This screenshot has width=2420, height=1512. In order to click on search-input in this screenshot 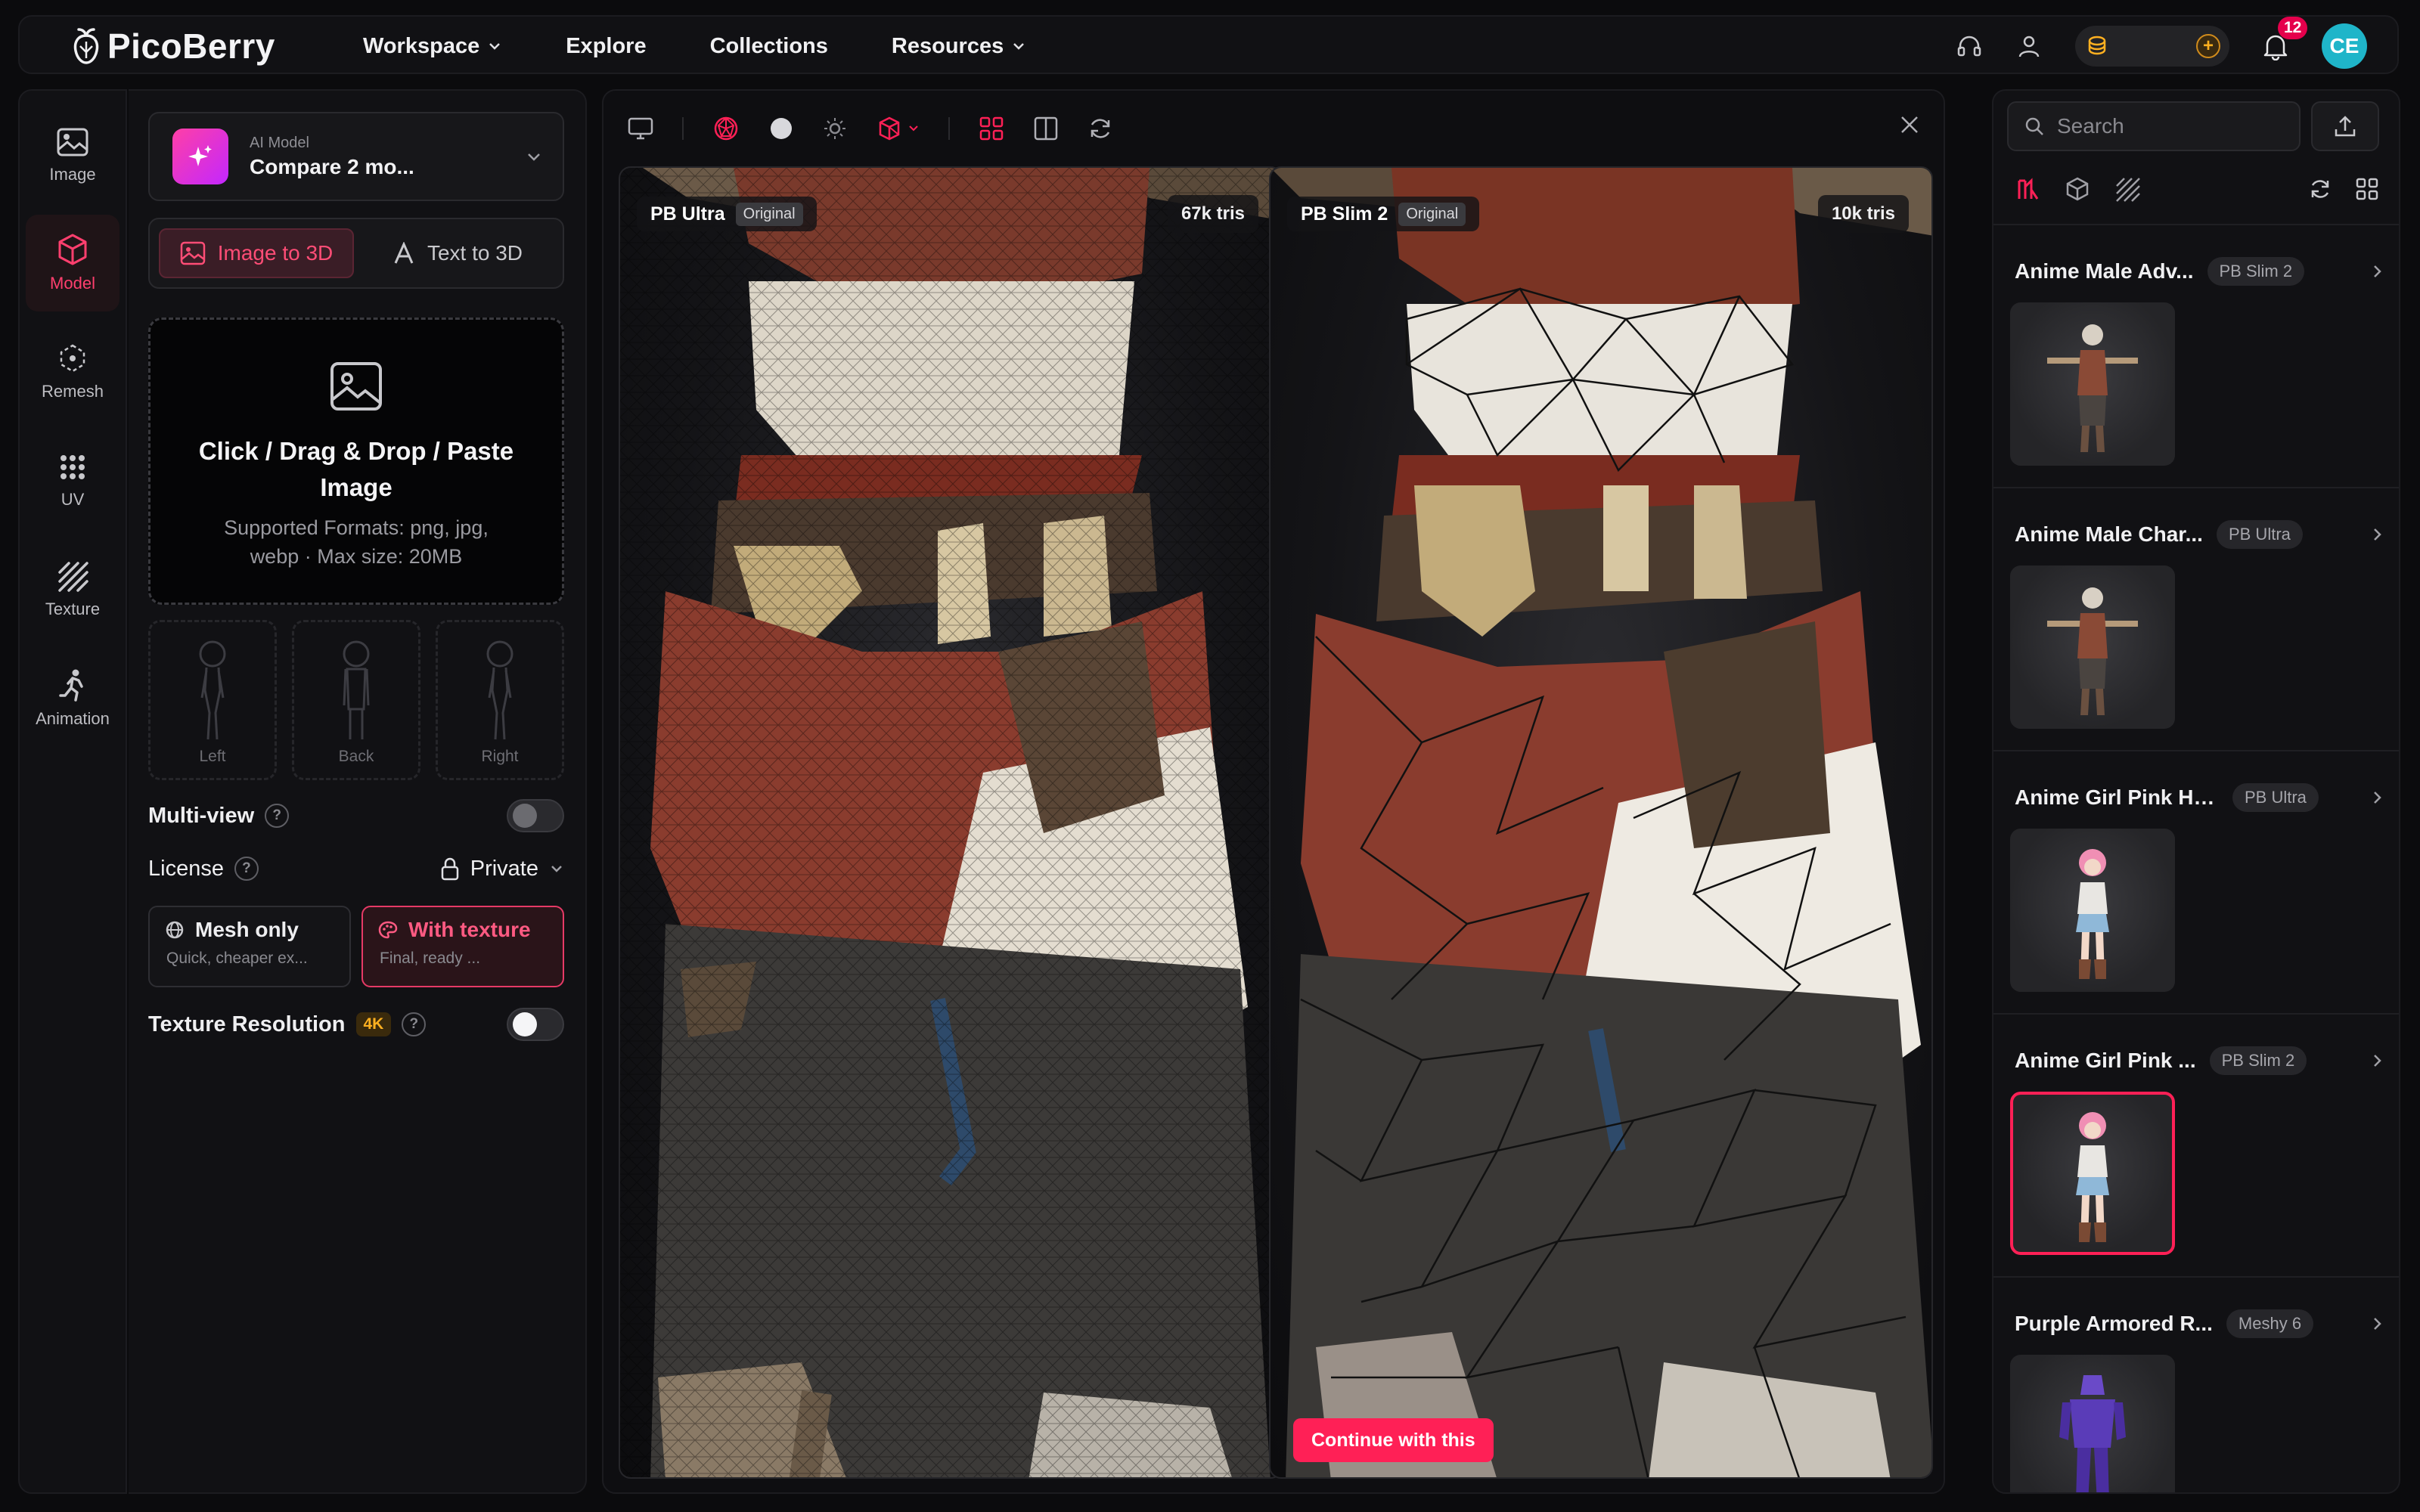, I will do `click(2170, 126)`.